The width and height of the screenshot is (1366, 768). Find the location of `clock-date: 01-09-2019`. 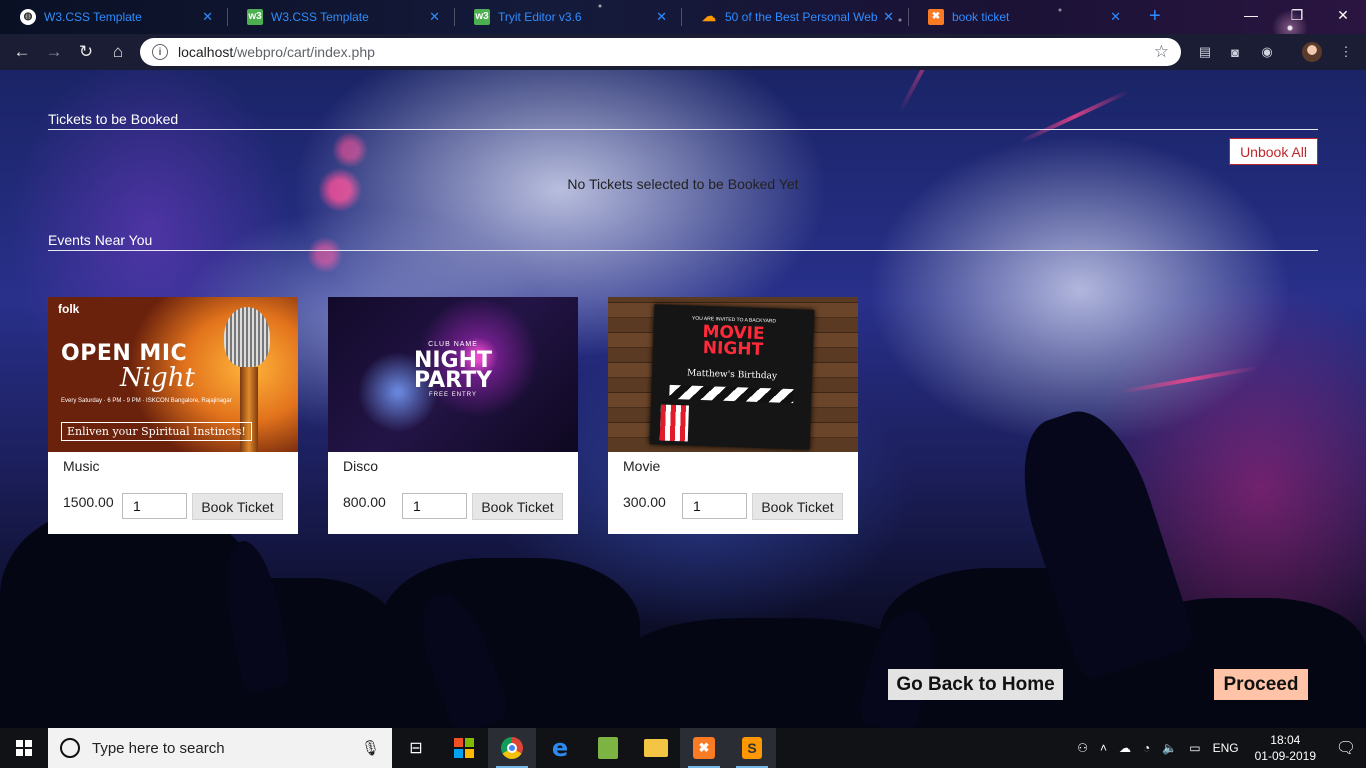

clock-date: 01-09-2019 is located at coordinates (1285, 756).